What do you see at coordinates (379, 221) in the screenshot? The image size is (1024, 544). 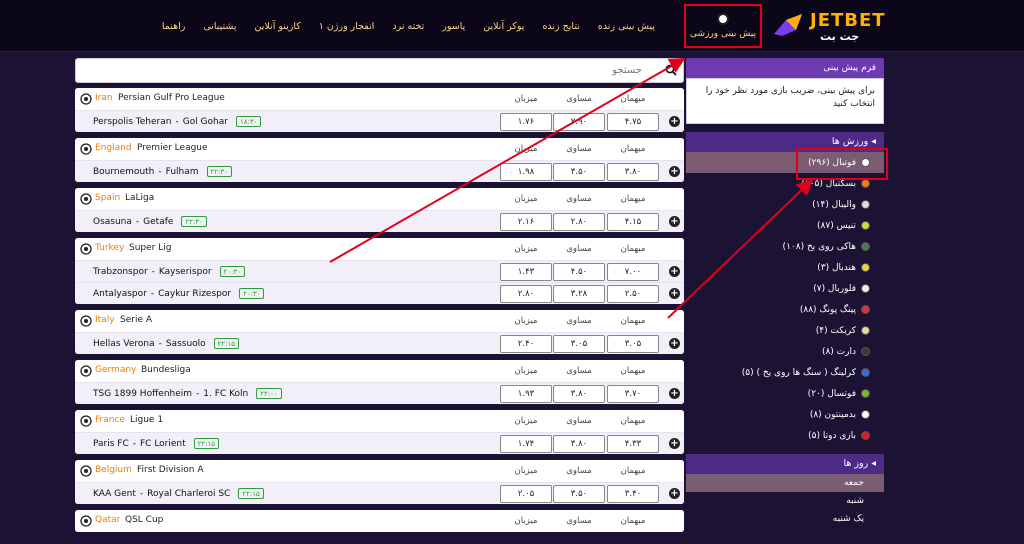 I see `match-row: Osasuna - Getafe ۲۲:۳۰ ۴.۱۵ ۲.۸۰ ۲.۱۶ +` at bounding box center [379, 221].